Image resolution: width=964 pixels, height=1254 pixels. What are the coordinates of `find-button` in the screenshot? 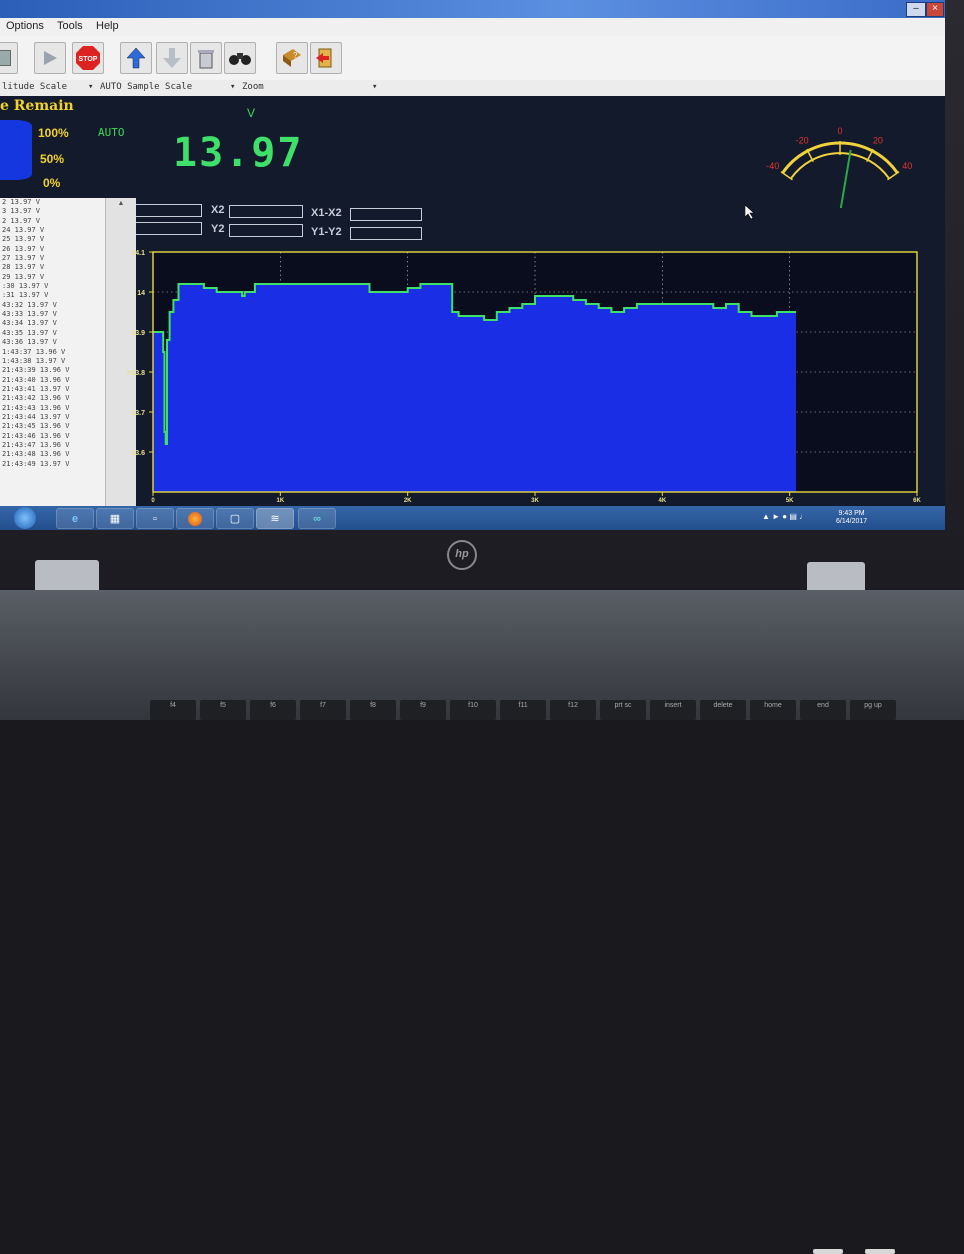 It's located at (240, 58).